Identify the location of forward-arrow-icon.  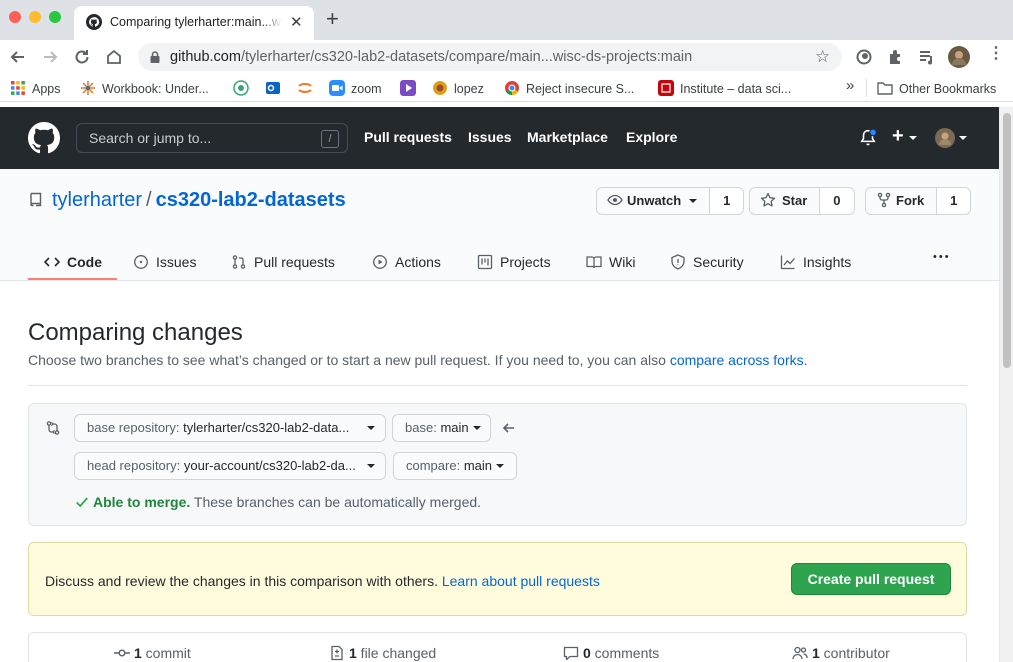
(50, 57).